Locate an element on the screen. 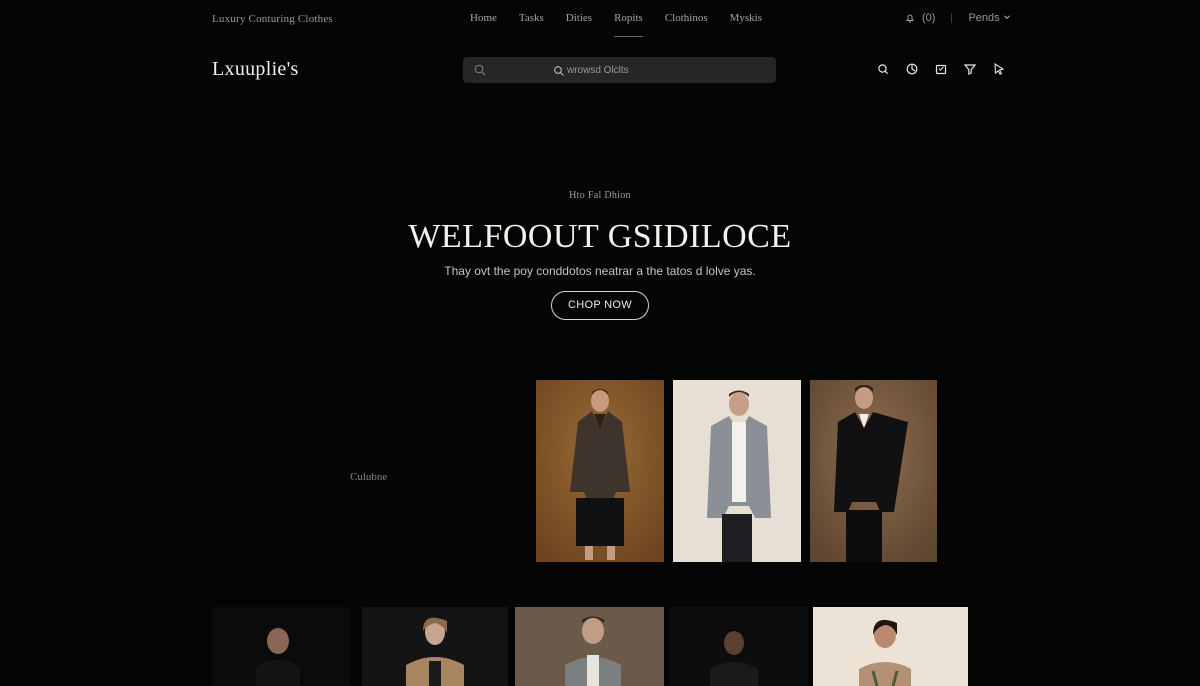  search-bar is located at coordinates (619, 70).